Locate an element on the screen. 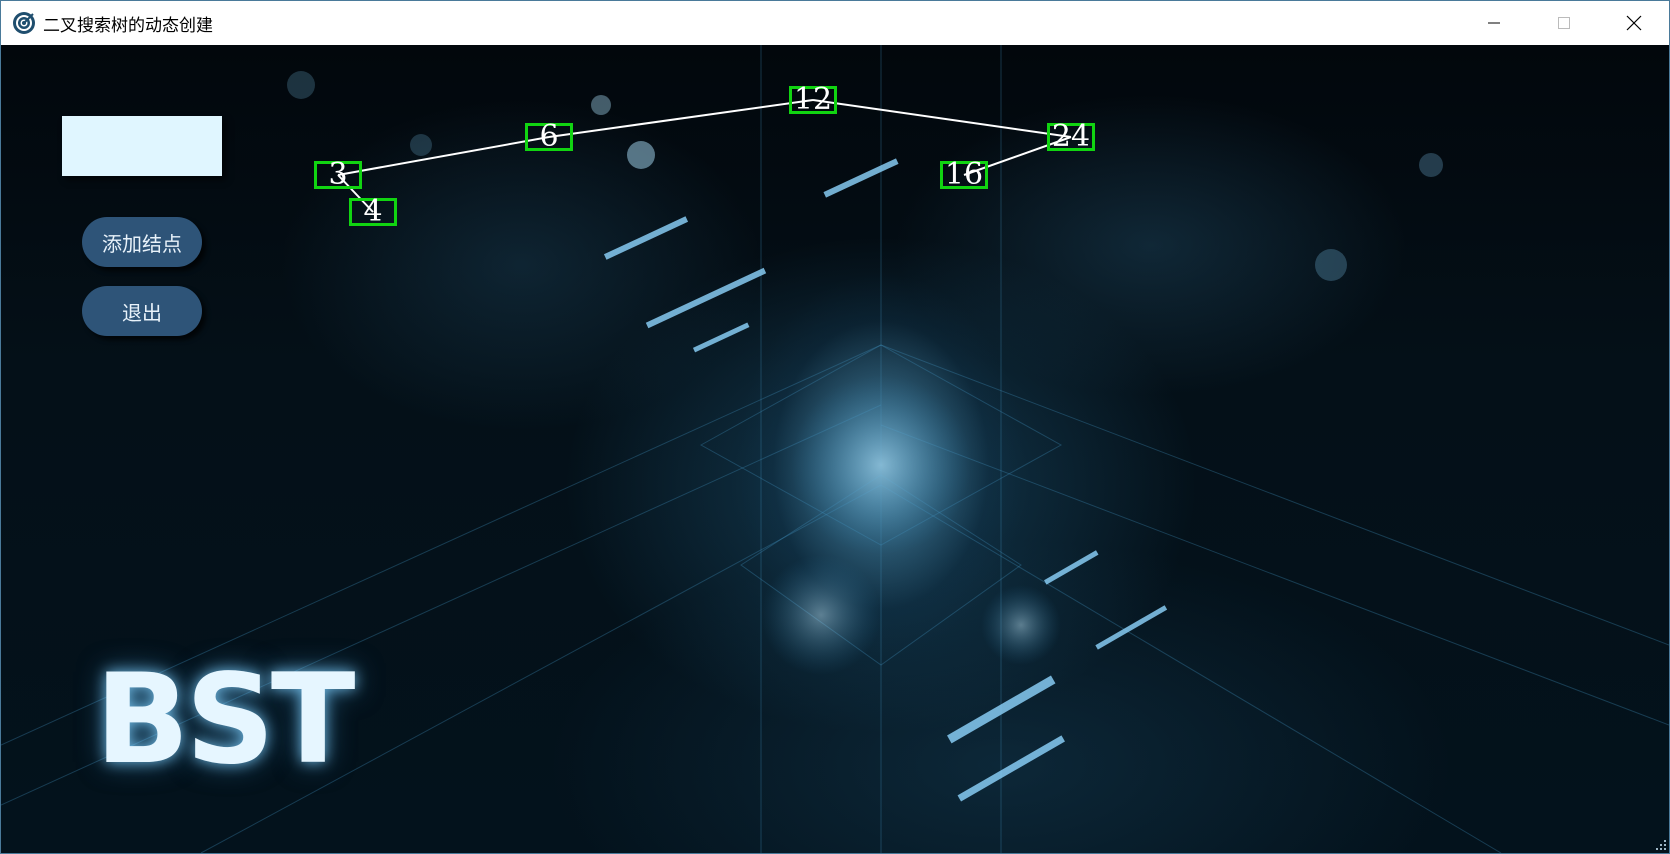 The width and height of the screenshot is (1670, 854). minimize-icon is located at coordinates (1494, 23).